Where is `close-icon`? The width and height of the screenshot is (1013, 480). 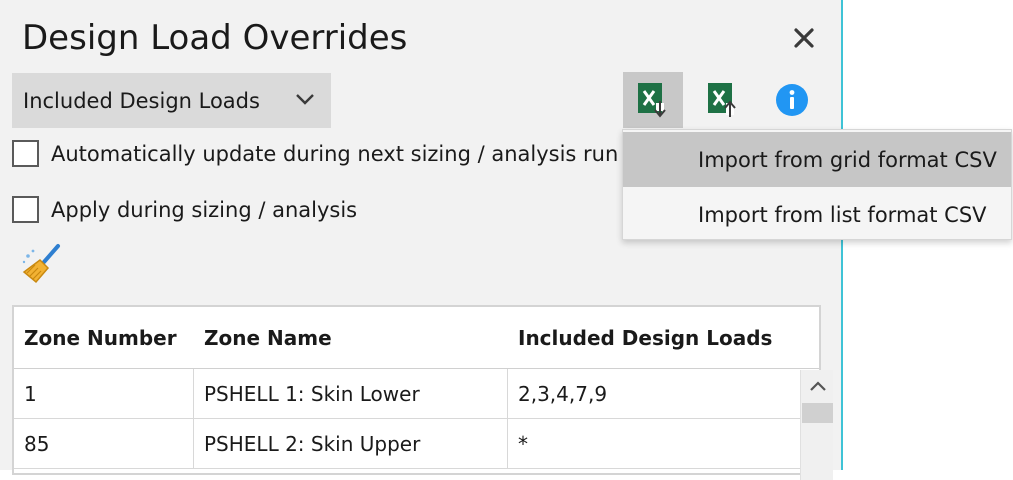 close-icon is located at coordinates (804, 38).